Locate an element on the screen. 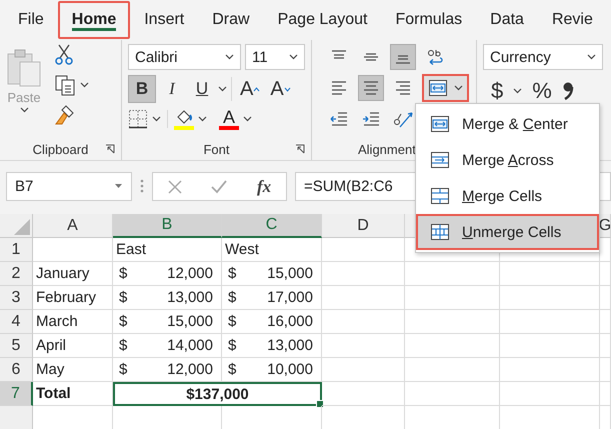 This screenshot has height=429, width=611. column-header: C is located at coordinates (272, 226).